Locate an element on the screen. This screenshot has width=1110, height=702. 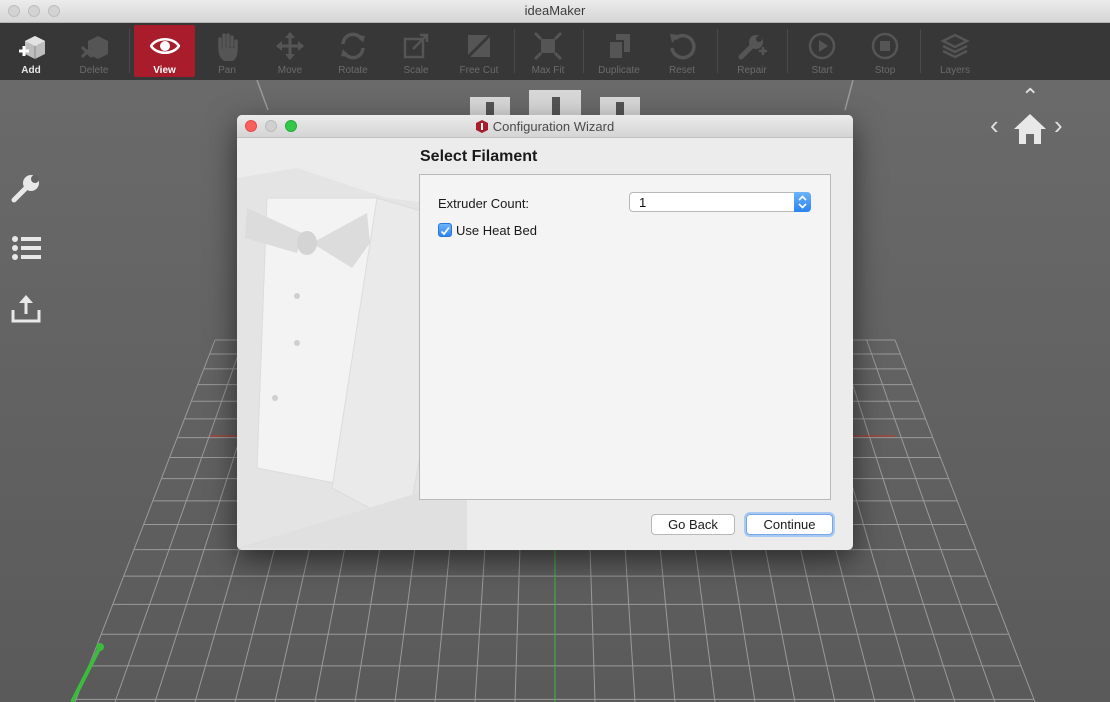
delete-button: Delete is located at coordinates (94, 51).